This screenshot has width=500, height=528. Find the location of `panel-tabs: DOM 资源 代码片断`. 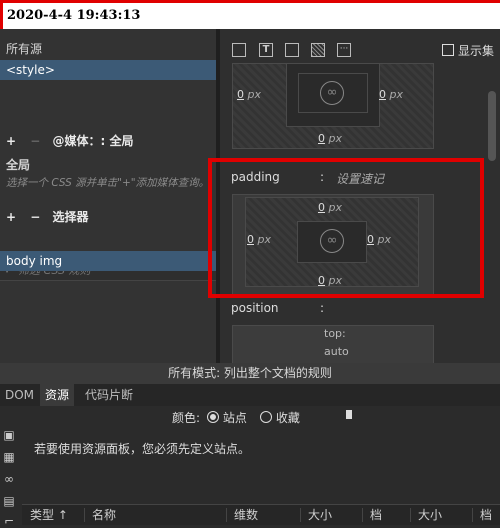

panel-tabs: DOM 资源 代码片断 is located at coordinates (250, 395).